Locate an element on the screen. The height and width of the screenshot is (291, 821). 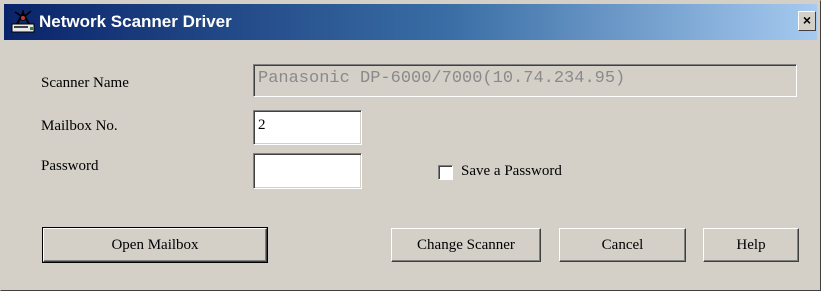
scanner-name-label: Scanner Name is located at coordinates (85, 83).